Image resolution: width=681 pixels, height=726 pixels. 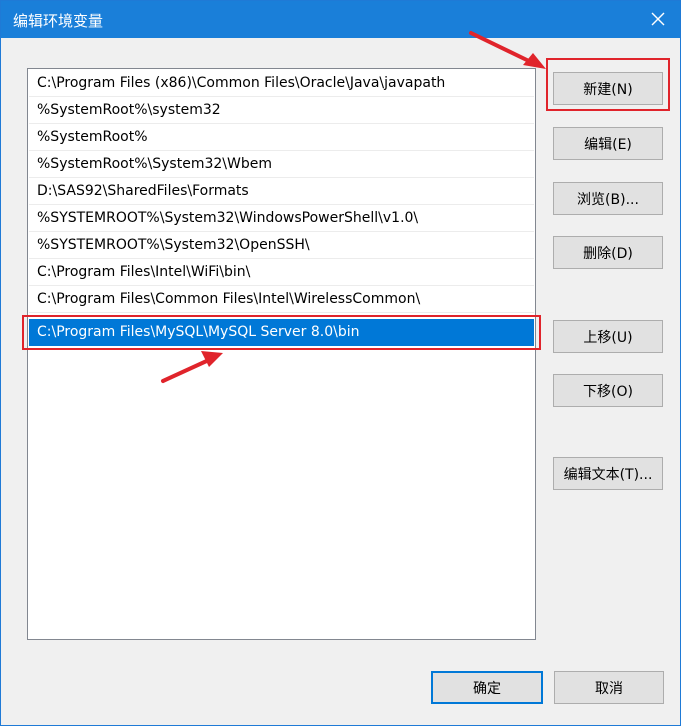 I want to click on list-item: %SYSTEMROOT%\System32\OpenSSH\, so click(x=281, y=245).